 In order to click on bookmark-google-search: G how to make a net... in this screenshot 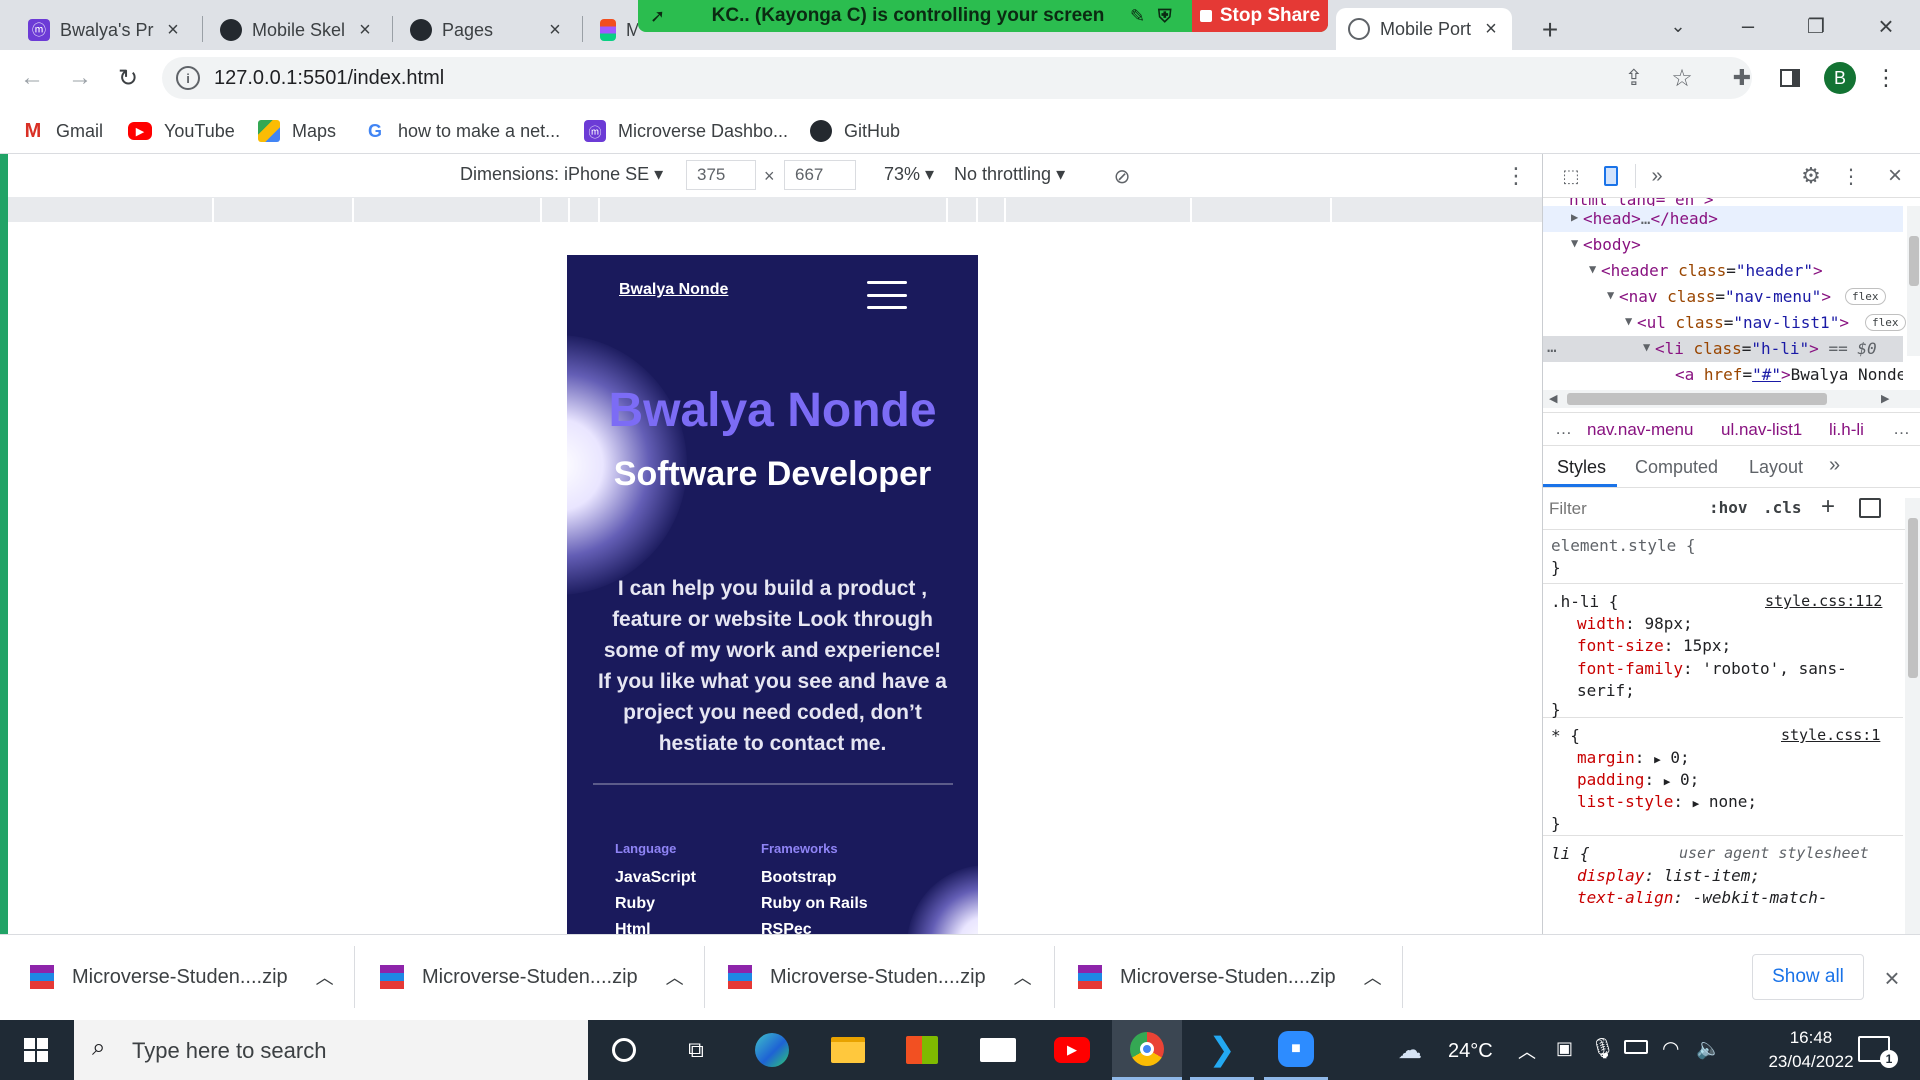, I will do `click(462, 131)`.